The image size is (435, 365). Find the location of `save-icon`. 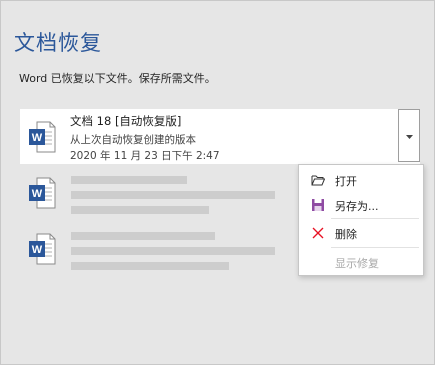

save-icon is located at coordinates (318, 205).